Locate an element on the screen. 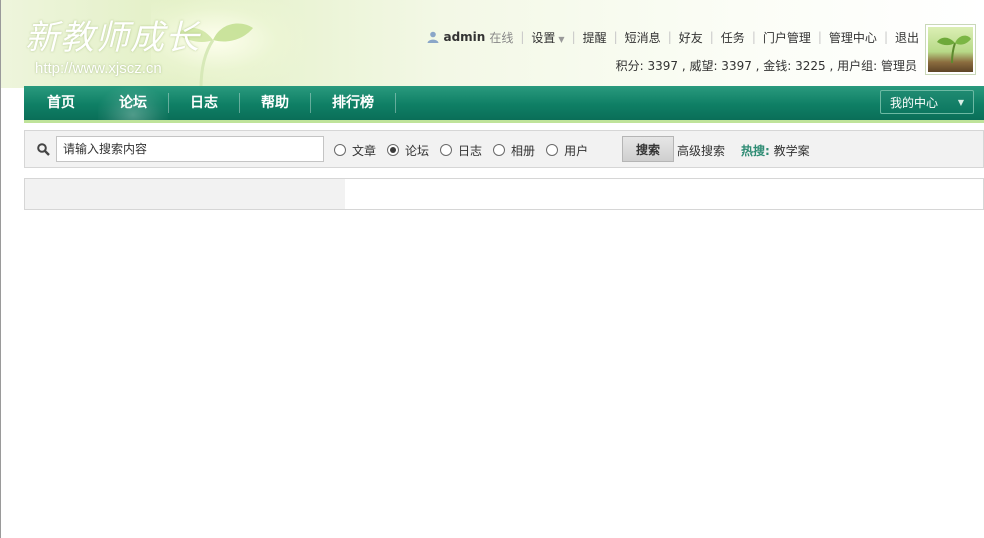 The height and width of the screenshot is (538, 984). hot-keyword-link: 教学案 is located at coordinates (792, 151).